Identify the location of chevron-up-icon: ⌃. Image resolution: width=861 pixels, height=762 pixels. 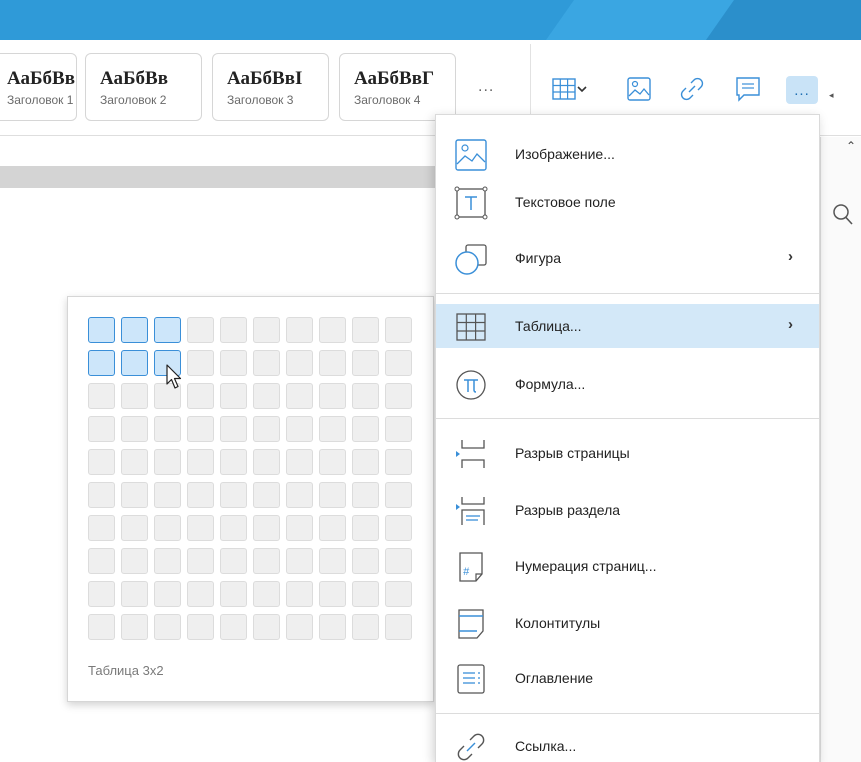
(851, 146).